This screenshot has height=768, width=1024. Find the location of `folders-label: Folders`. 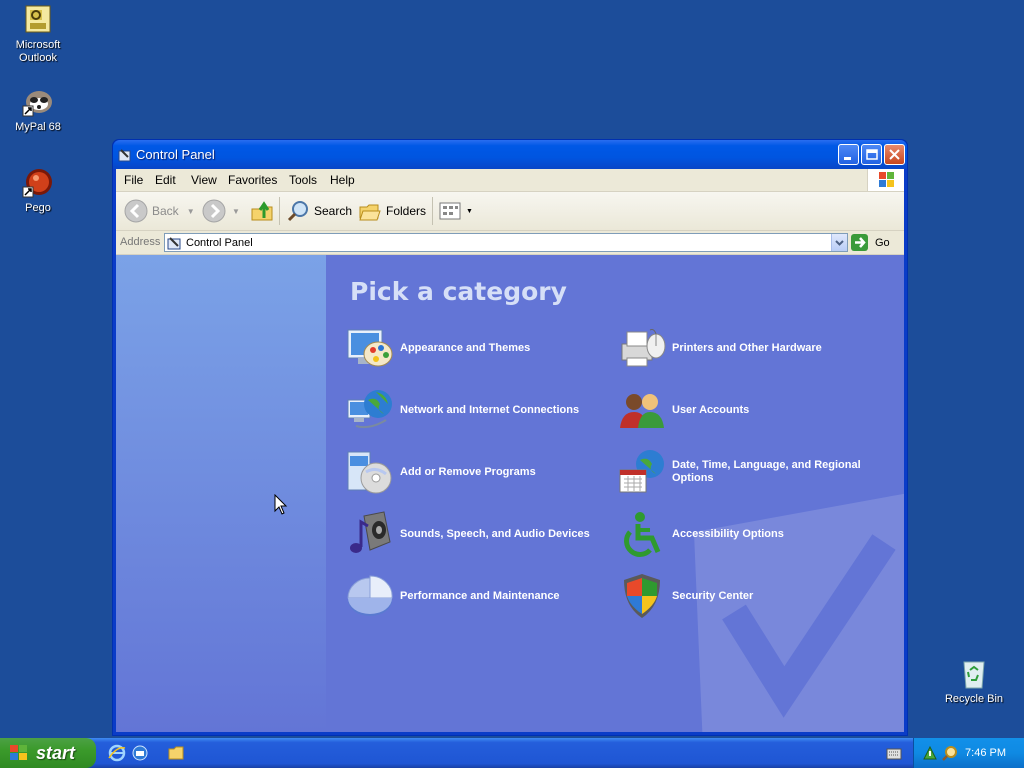

folders-label: Folders is located at coordinates (406, 211).